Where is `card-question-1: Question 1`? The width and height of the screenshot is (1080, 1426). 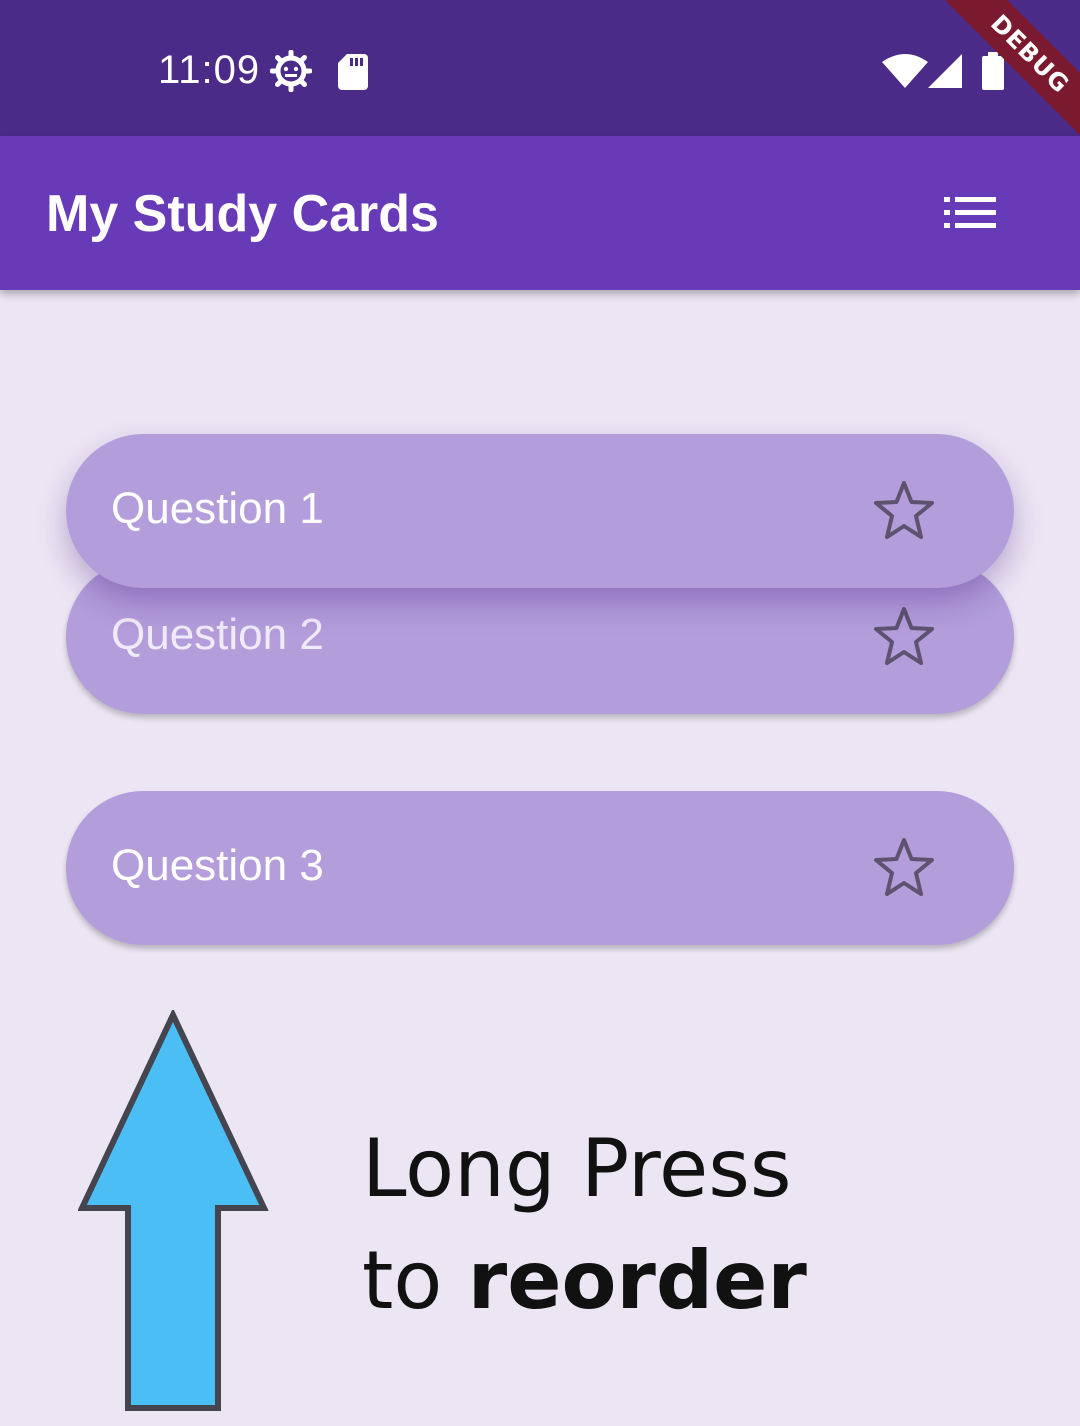 card-question-1: Question 1 is located at coordinates (540, 511).